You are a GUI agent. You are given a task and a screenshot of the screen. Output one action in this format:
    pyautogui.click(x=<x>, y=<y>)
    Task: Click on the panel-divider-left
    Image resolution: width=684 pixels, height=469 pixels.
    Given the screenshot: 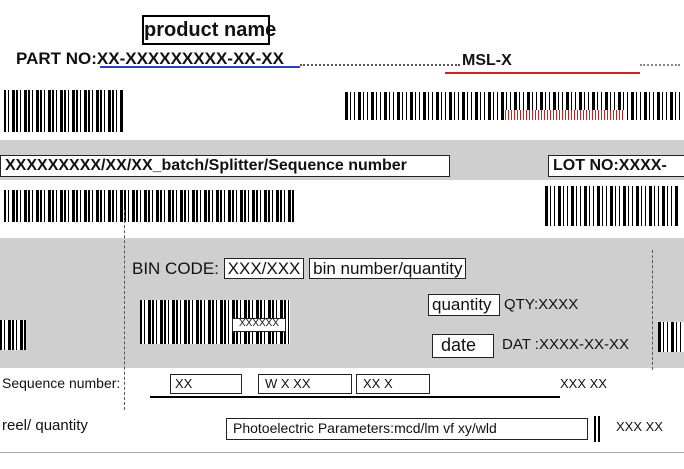 What is the action you would take?
    pyautogui.click(x=124, y=310)
    